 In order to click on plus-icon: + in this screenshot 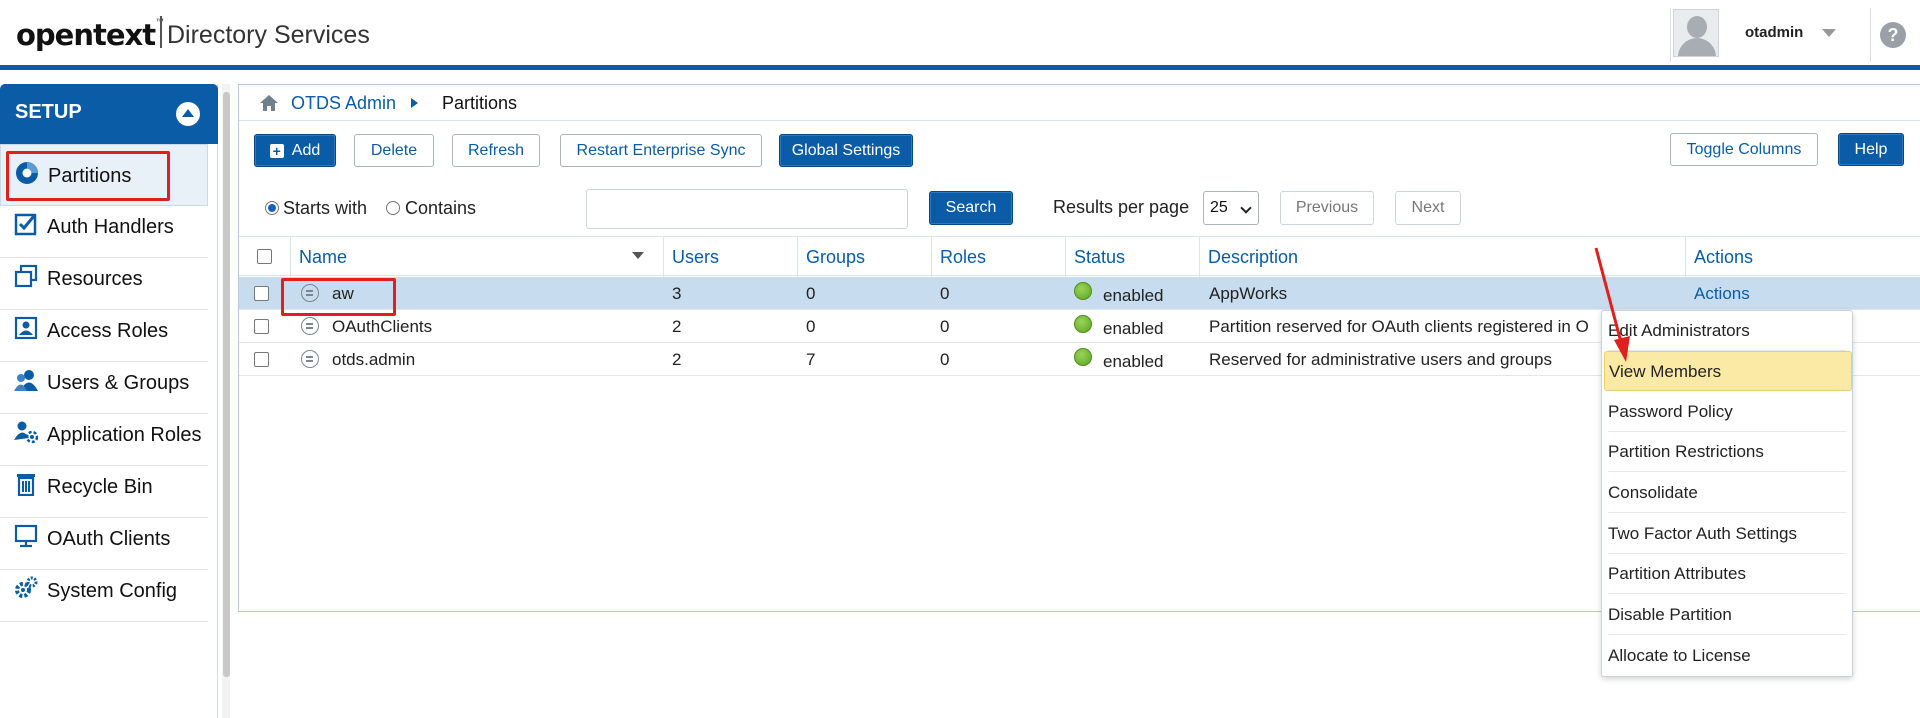, I will do `click(276, 151)`.